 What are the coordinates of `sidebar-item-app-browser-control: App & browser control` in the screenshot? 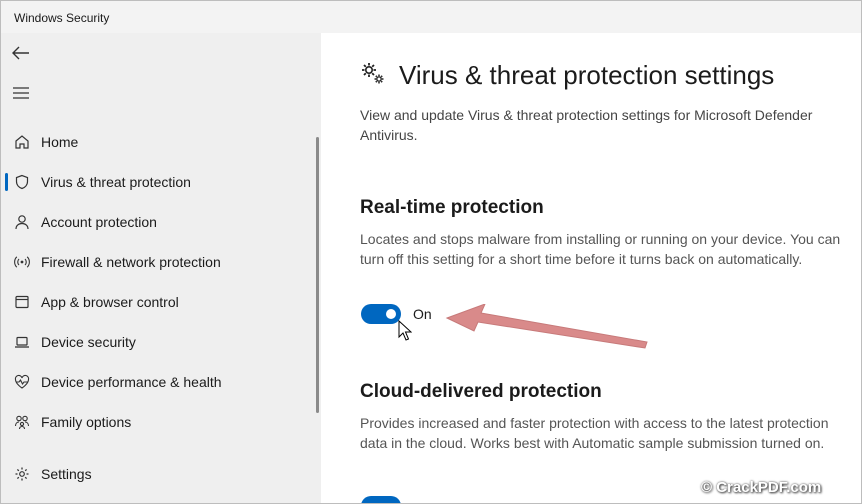 It's located at (158, 302).